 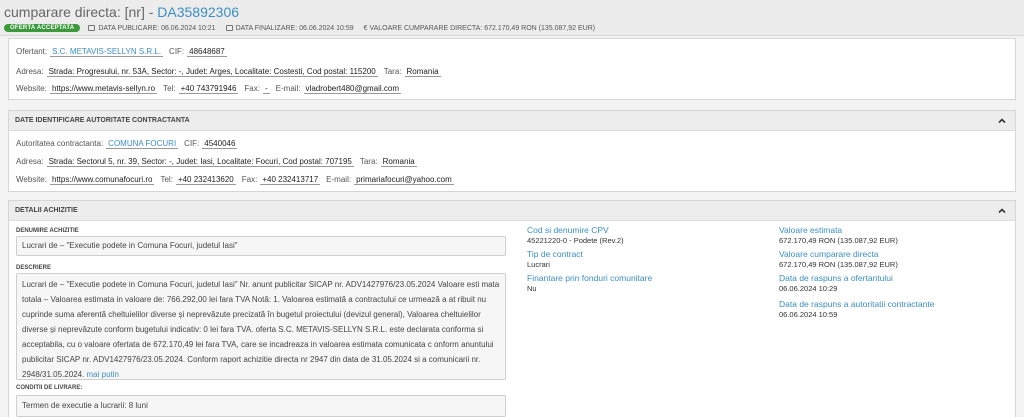 What do you see at coordinates (290, 180) in the screenshot?
I see `fax-value: +40 232413717` at bounding box center [290, 180].